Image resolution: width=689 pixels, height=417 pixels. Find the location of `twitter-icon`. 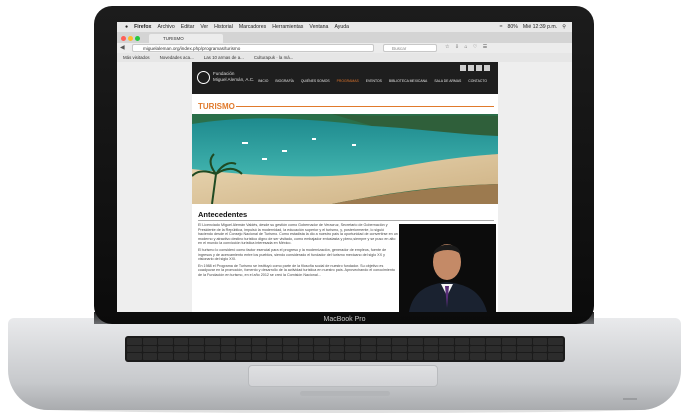

twitter-icon is located at coordinates (471, 68).